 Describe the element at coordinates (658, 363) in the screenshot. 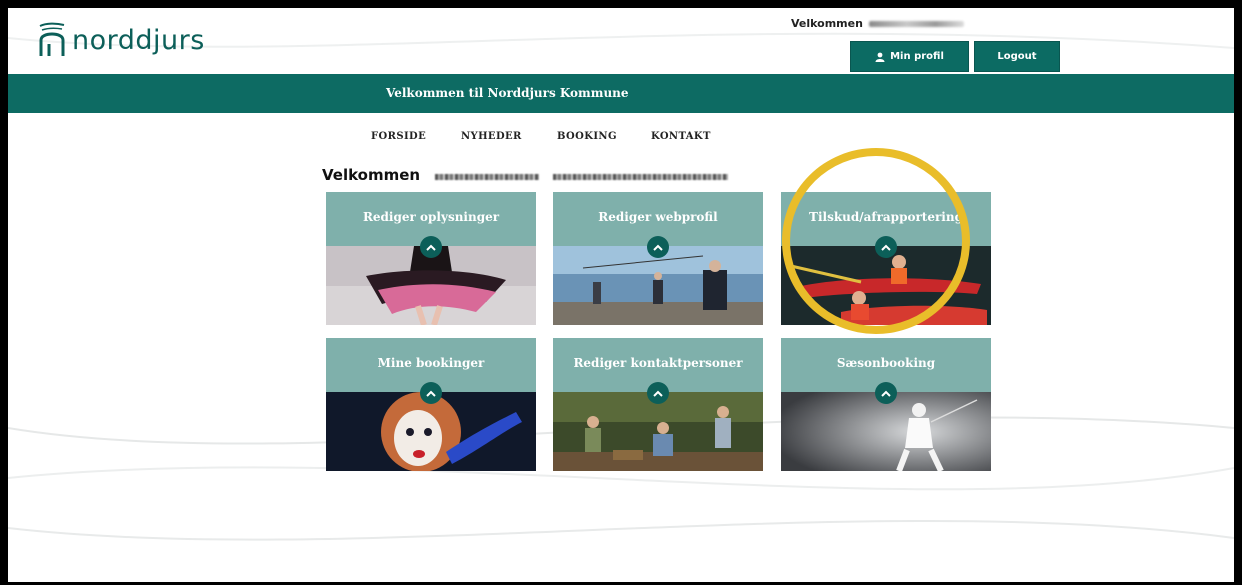

I see `tile-title: Rediger kontaktpersoner` at that location.